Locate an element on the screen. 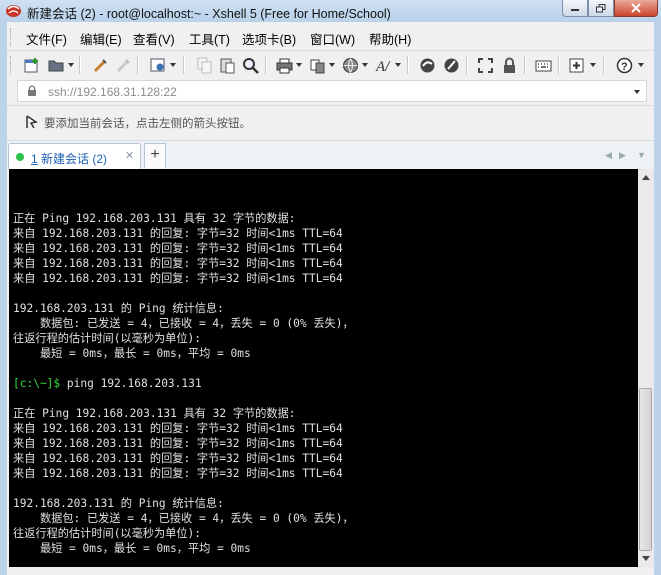  keyboard-icon is located at coordinates (543, 65).